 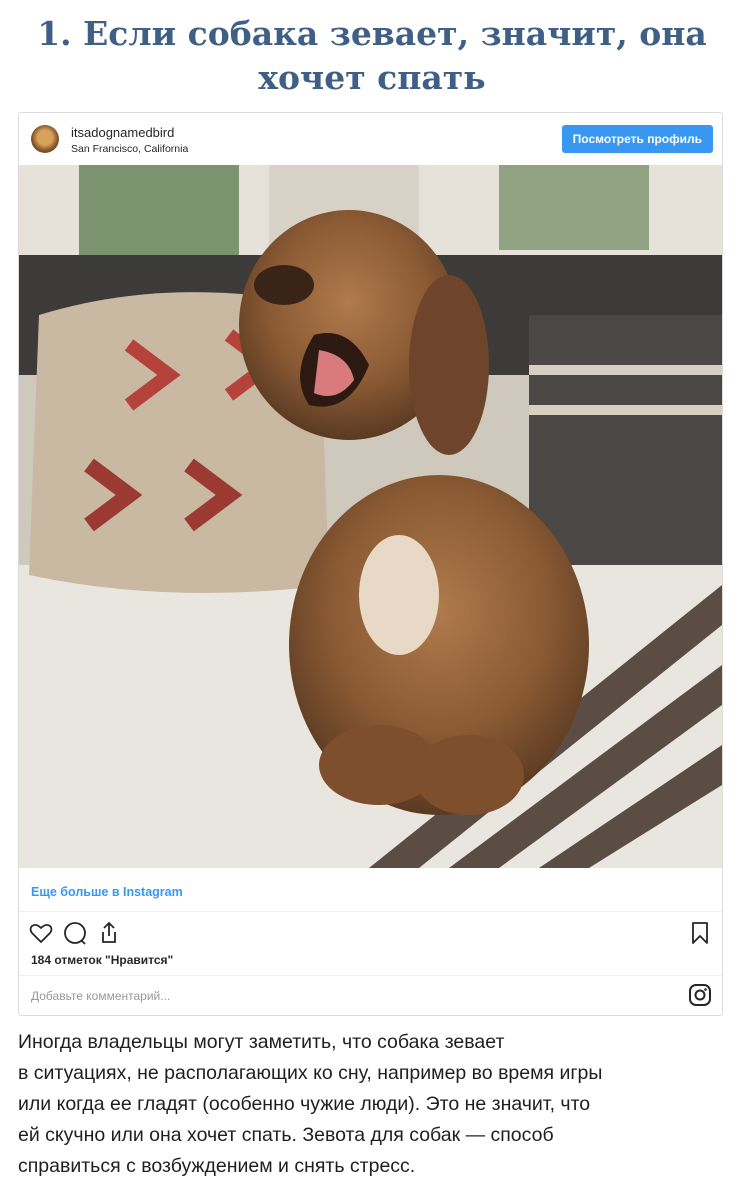 I want to click on comment-input, so click(x=341, y=996).